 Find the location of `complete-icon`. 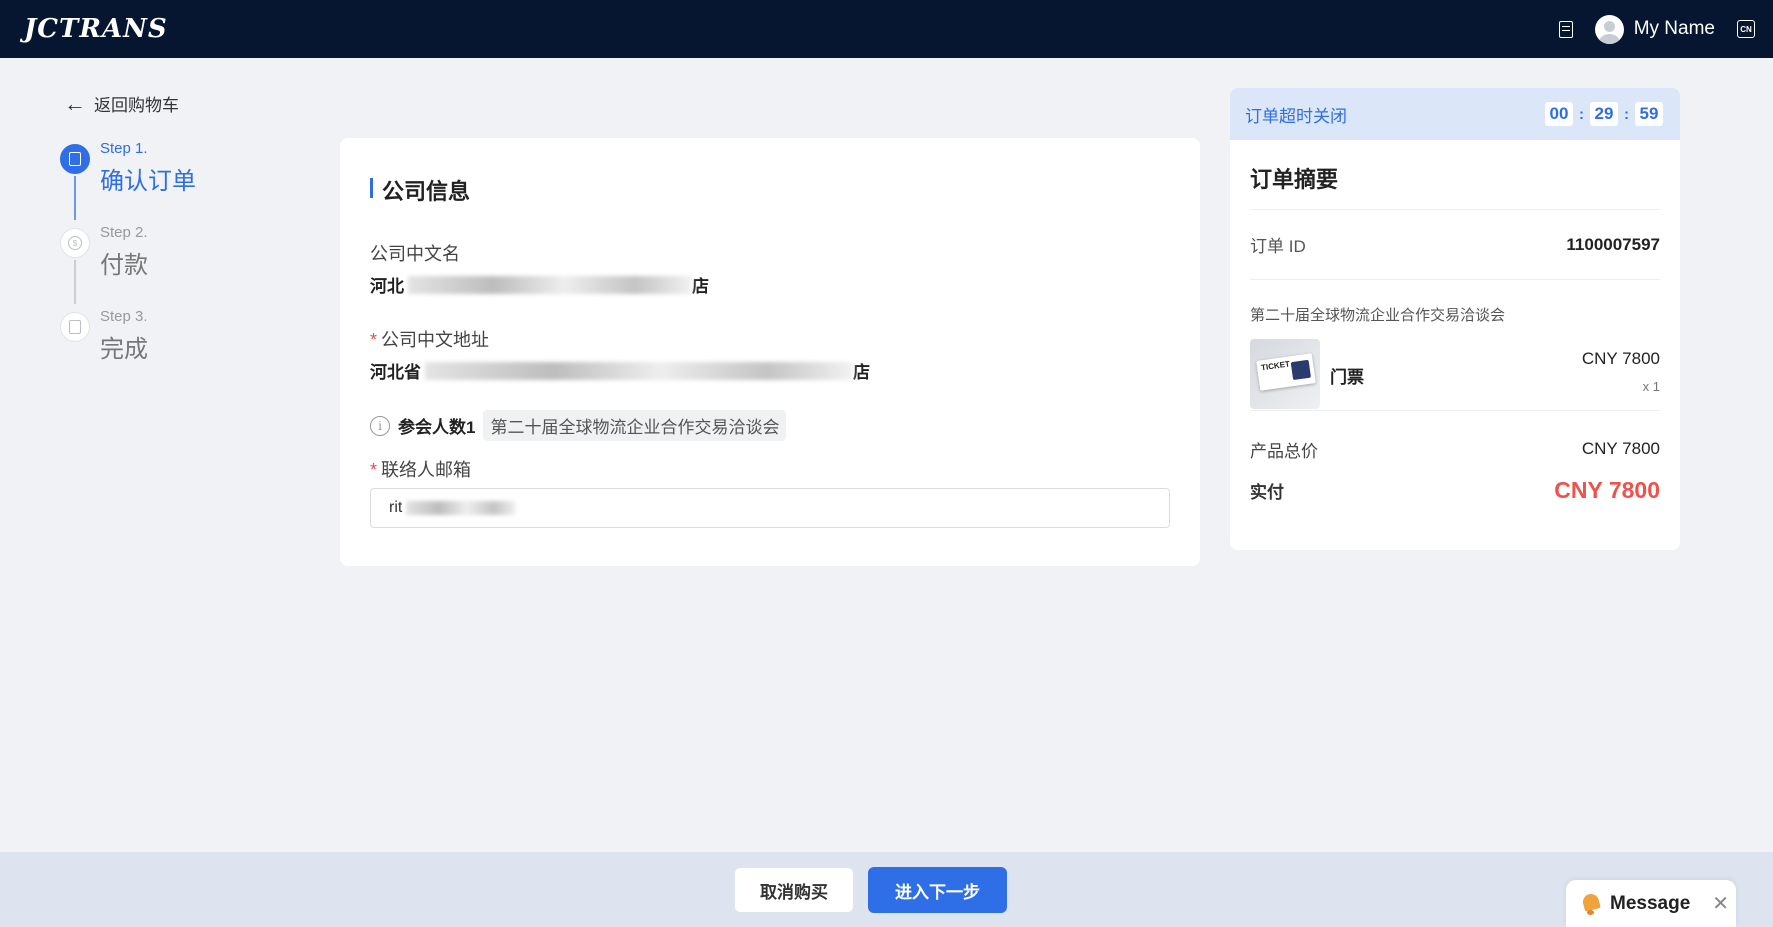

complete-icon is located at coordinates (75, 327).